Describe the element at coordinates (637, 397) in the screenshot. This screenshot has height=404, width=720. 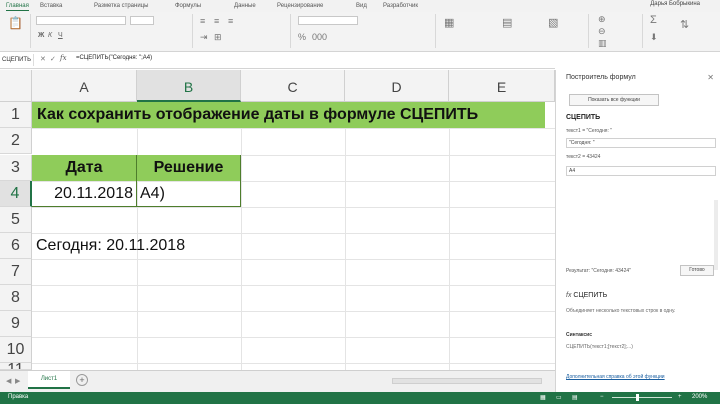
I see `zoom-slider-thumb` at that location.